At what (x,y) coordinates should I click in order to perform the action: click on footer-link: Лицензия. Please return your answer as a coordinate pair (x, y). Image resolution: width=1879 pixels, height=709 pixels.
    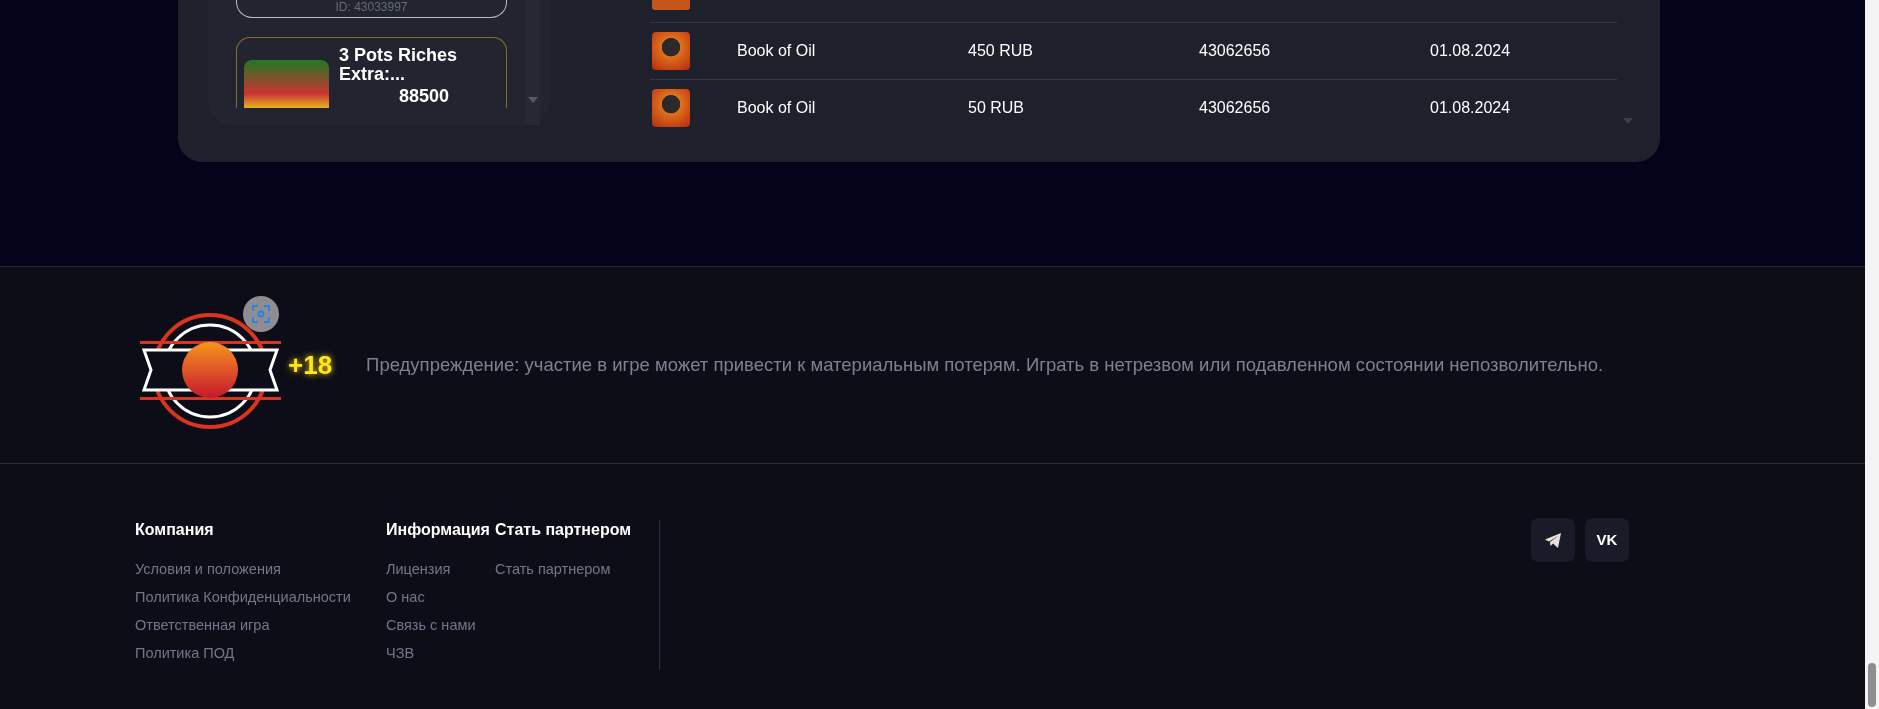
    Looking at the image, I should click on (440, 569).